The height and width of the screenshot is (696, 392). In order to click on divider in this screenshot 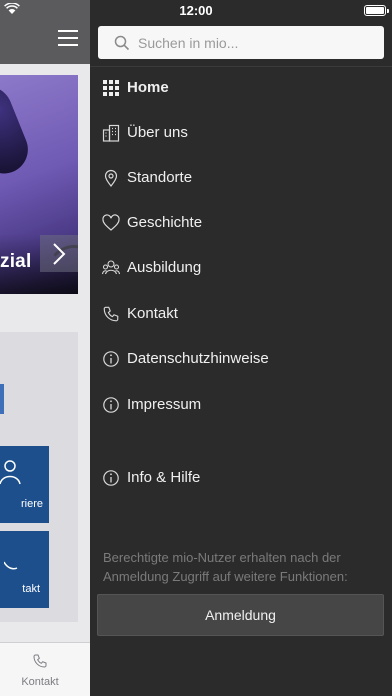, I will do `click(241, 66)`.